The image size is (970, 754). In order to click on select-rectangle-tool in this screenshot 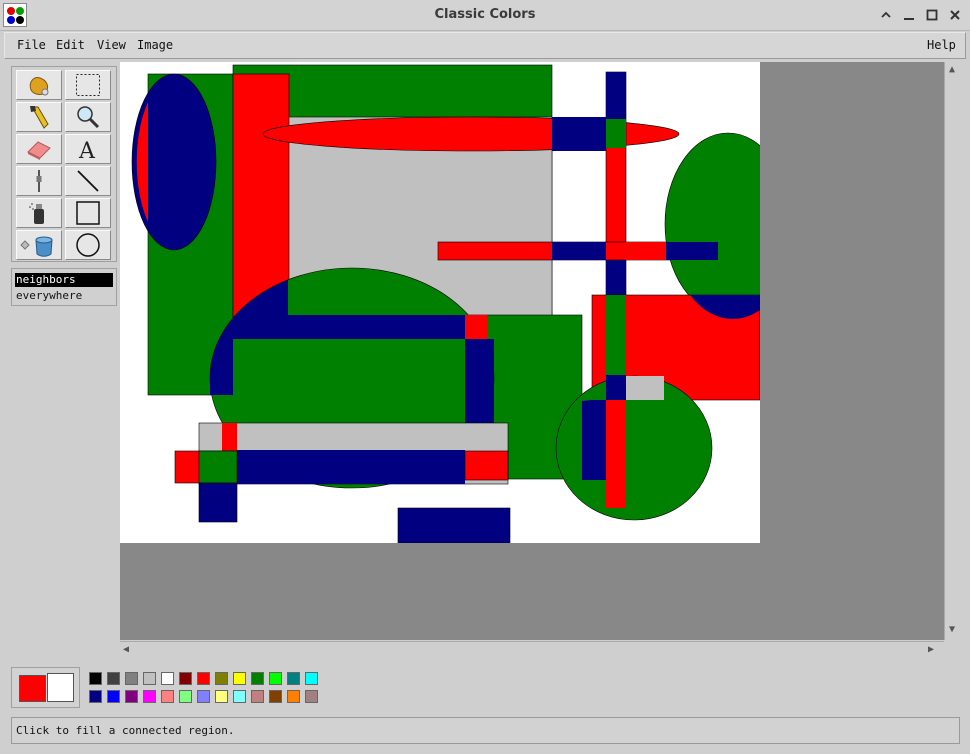, I will do `click(88, 85)`.